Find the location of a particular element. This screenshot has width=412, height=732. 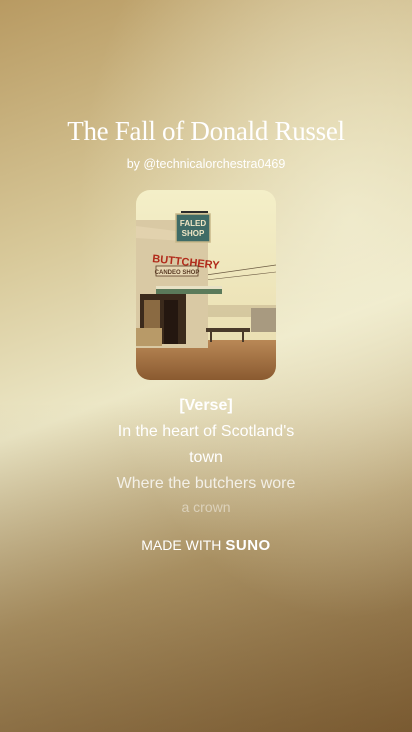

artist-byline: by @technicalorchestra0469 is located at coordinates (206, 164).